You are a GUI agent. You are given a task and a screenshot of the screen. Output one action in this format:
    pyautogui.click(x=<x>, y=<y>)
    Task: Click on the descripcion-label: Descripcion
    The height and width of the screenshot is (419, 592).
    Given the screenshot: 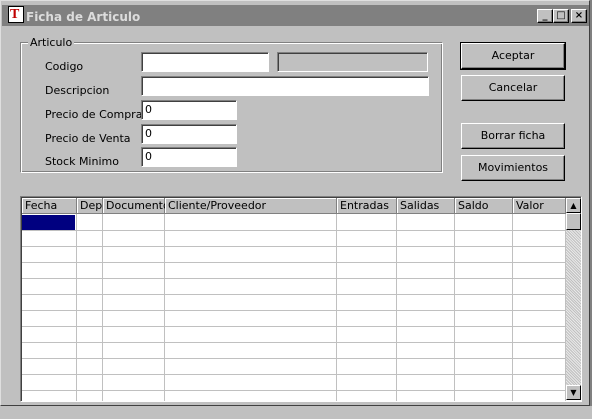 What is the action you would take?
    pyautogui.click(x=77, y=90)
    